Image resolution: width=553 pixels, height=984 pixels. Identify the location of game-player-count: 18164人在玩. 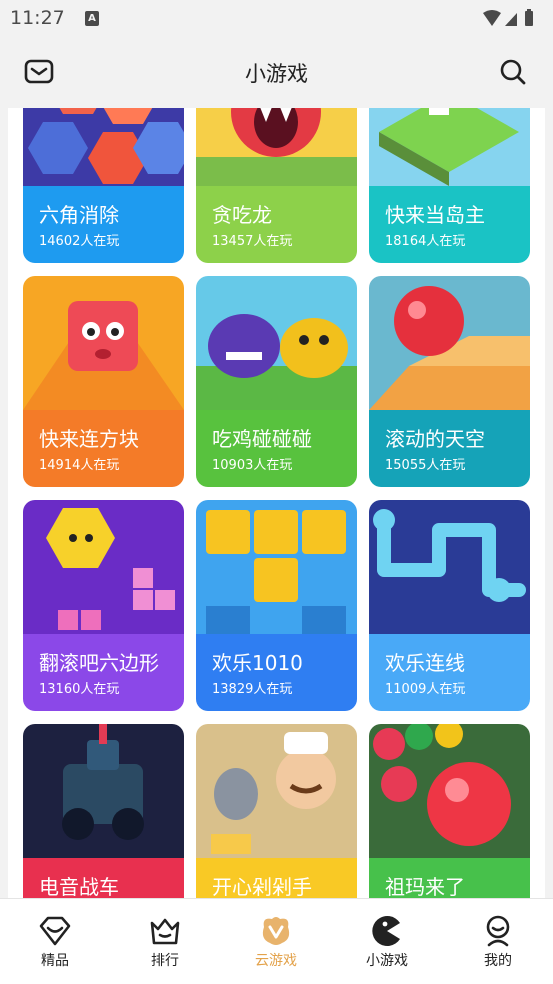
(425, 241).